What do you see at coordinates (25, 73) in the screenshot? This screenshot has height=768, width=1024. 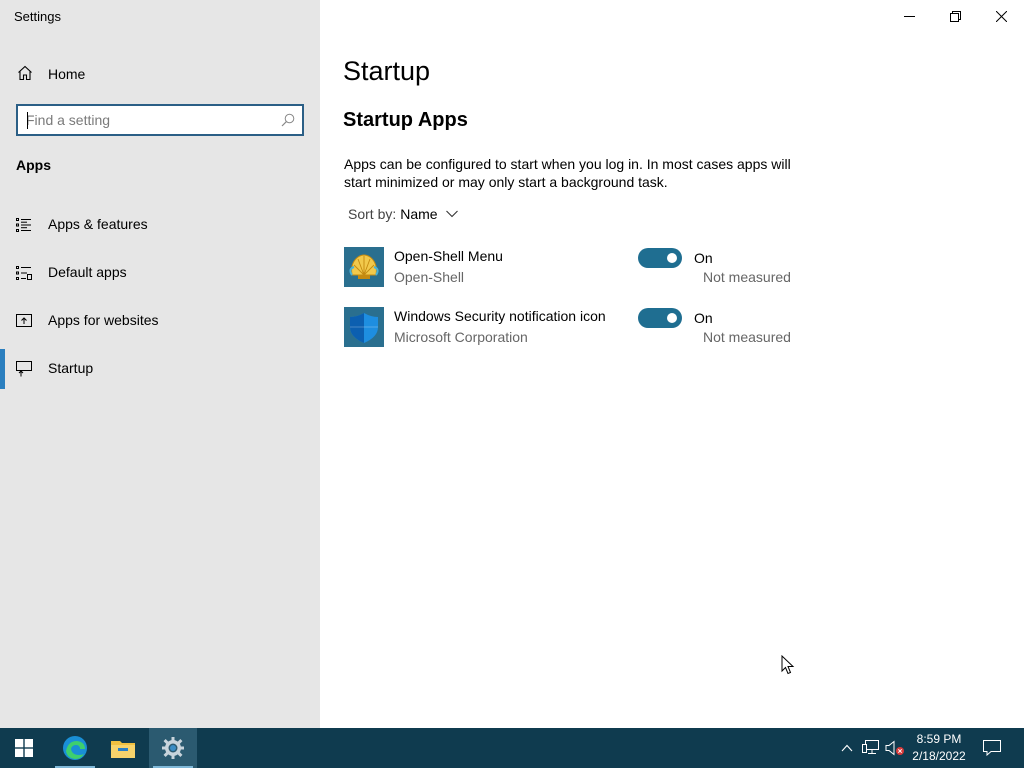 I see `home-icon` at bounding box center [25, 73].